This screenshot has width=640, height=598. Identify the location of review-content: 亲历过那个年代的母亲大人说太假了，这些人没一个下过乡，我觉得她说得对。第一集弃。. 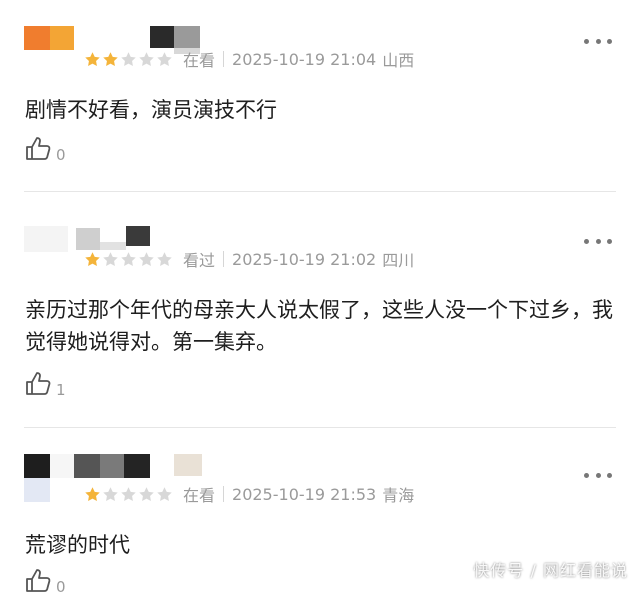
(319, 326).